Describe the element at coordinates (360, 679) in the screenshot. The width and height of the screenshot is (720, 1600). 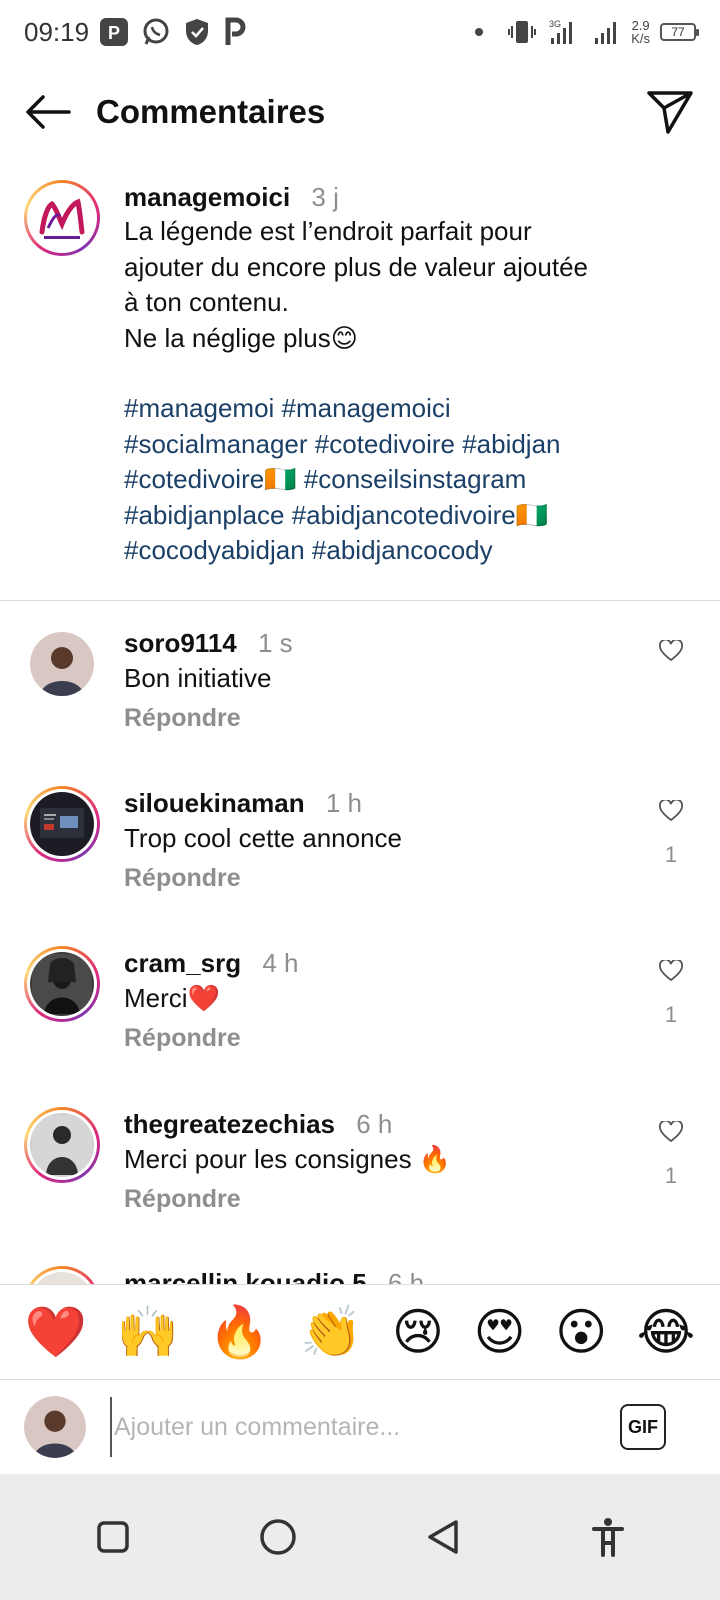
I see `comment-item: soro9114 1 s Bon initiative Répondre` at that location.